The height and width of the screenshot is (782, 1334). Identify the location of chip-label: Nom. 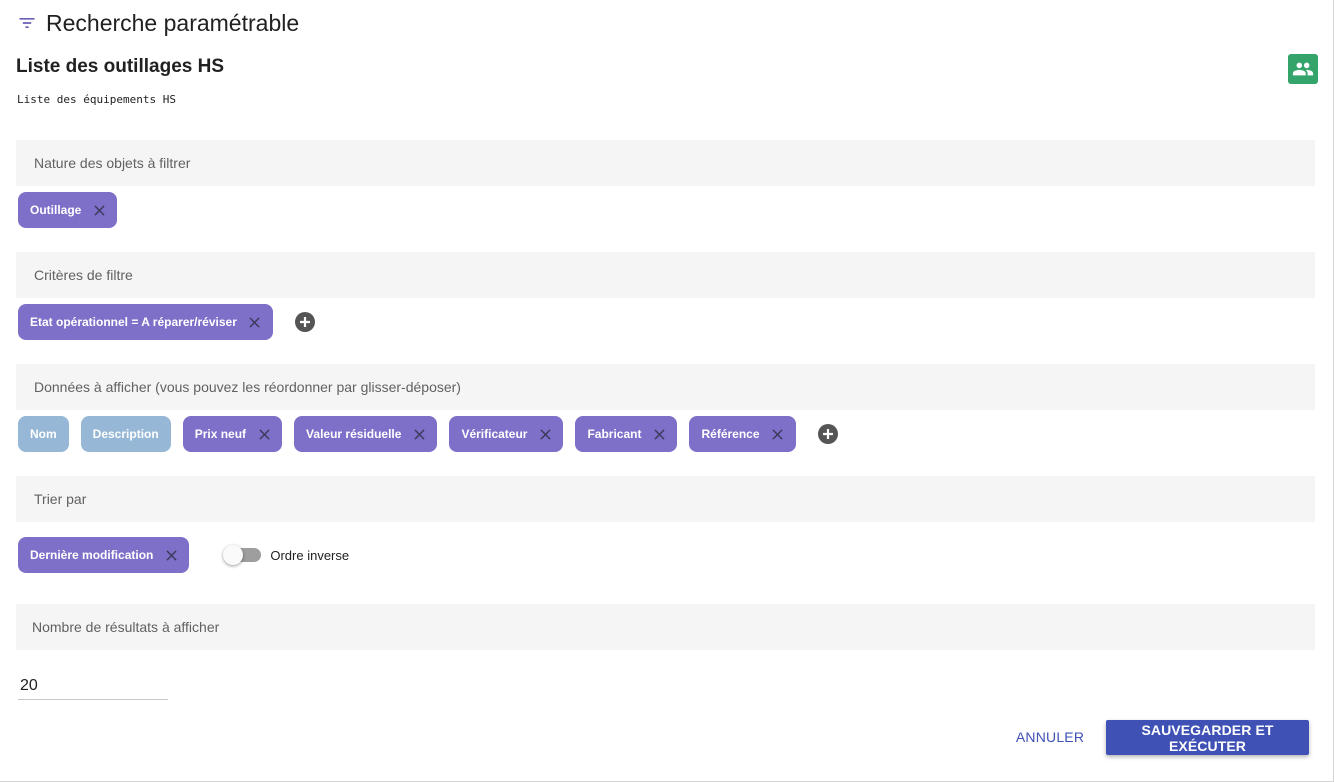
(43, 434).